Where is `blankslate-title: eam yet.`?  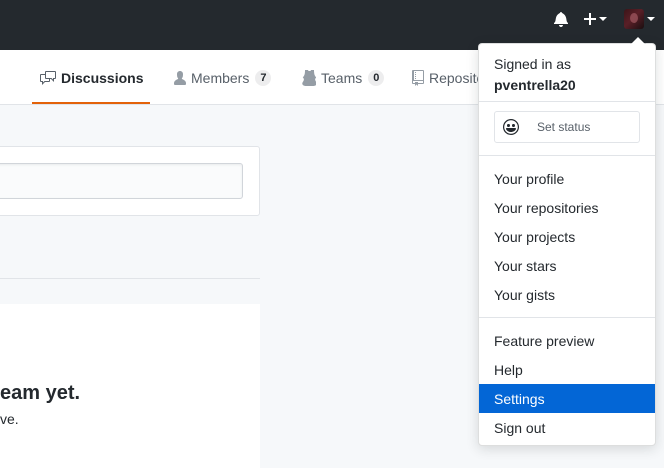 blankslate-title: eam yet. is located at coordinates (40, 393).